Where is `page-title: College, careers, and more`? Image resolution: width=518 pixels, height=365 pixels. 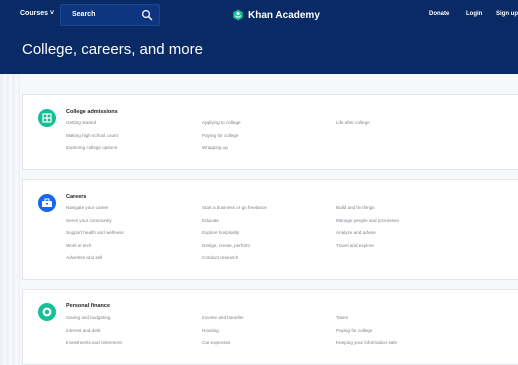
page-title: College, careers, and more is located at coordinates (112, 49).